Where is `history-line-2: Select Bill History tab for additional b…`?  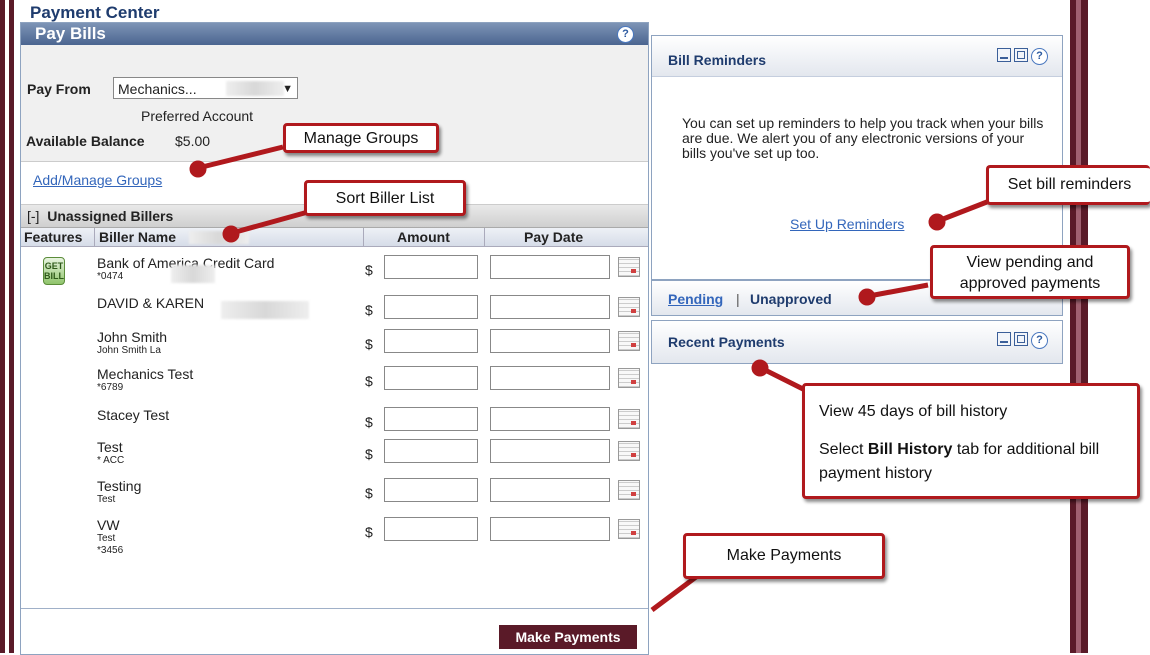 history-line-2: Select Bill History tab for additional b… is located at coordinates (959, 461).